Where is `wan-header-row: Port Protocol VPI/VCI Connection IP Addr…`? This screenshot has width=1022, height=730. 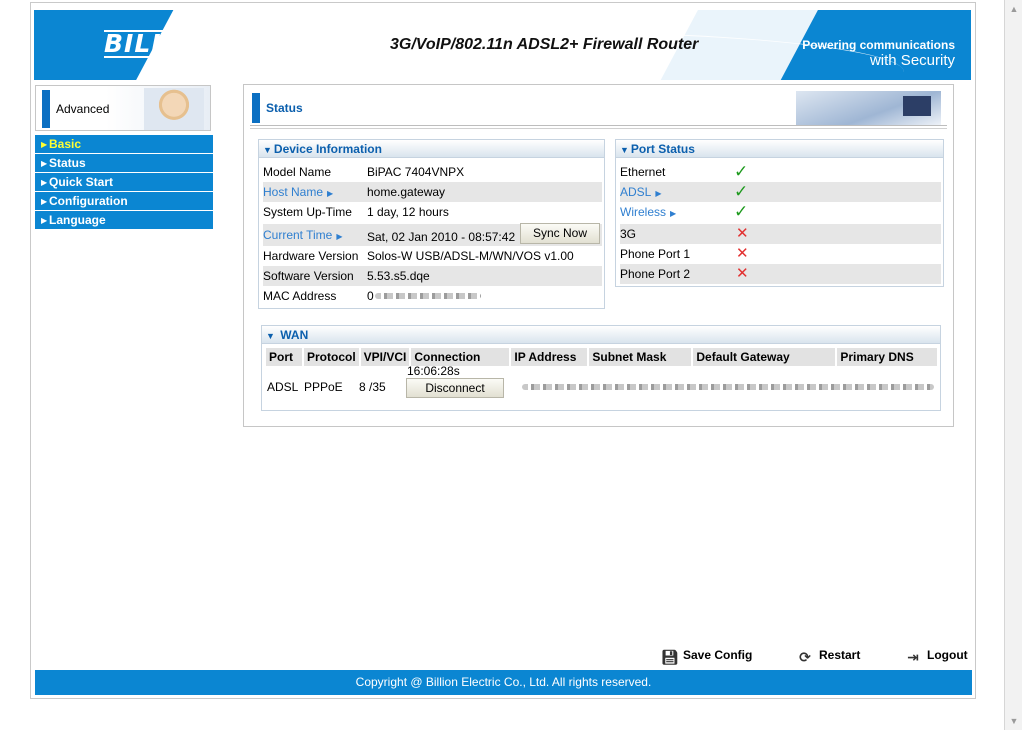
wan-header-row: Port Protocol VPI/VCI Connection IP Addr… is located at coordinates (602, 357).